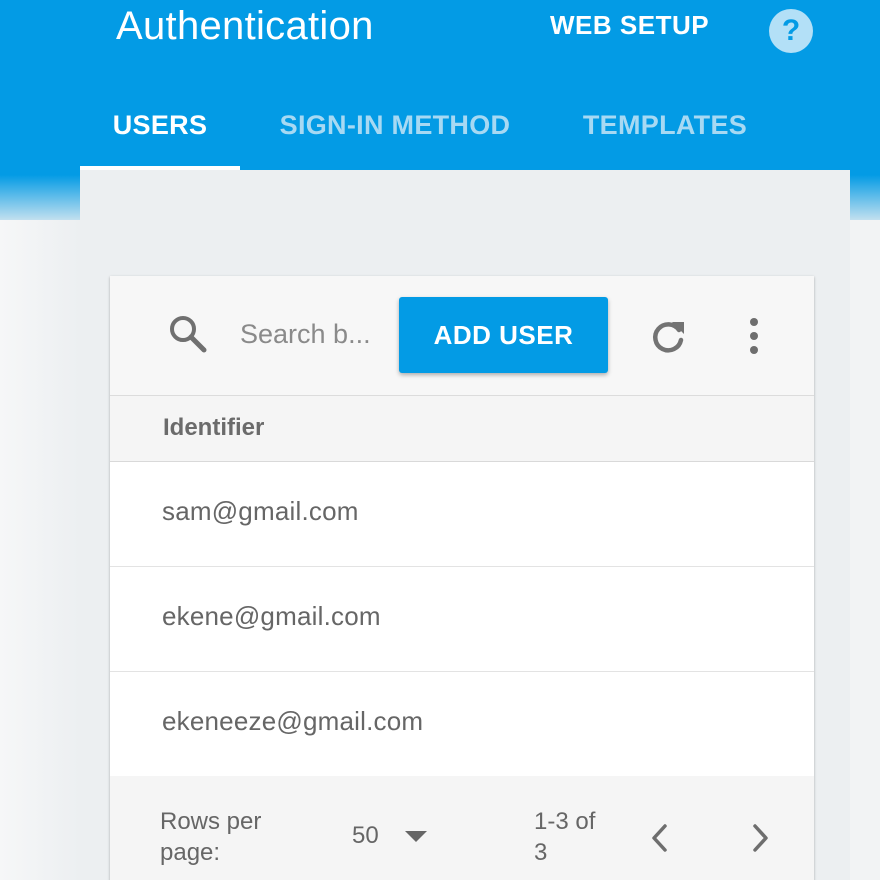 The image size is (880, 880). I want to click on users-toolbar: ADD USER, so click(462, 336).